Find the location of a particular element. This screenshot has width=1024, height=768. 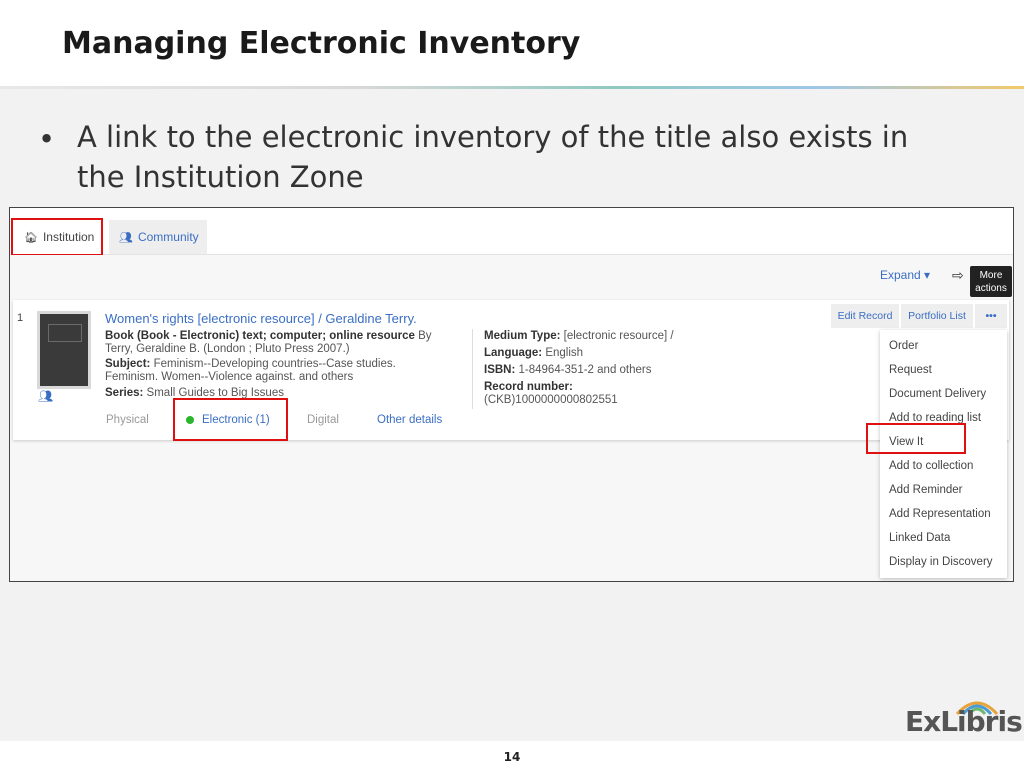

record-number: Record number: (CKB)1000000000802551 is located at coordinates (584, 394).